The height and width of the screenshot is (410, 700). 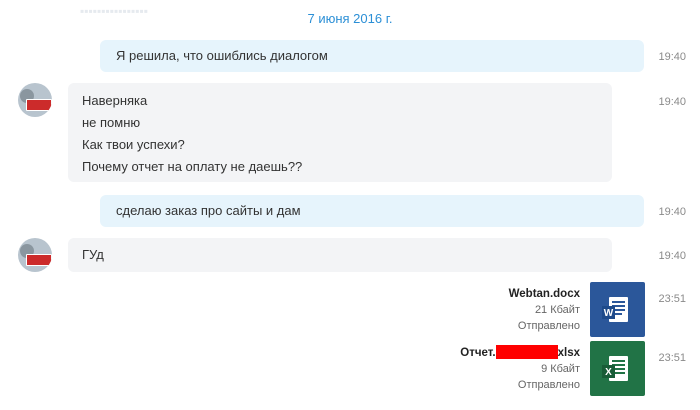 What do you see at coordinates (560, 369) in the screenshot?
I see `file-size: 9 Кбайт` at bounding box center [560, 369].